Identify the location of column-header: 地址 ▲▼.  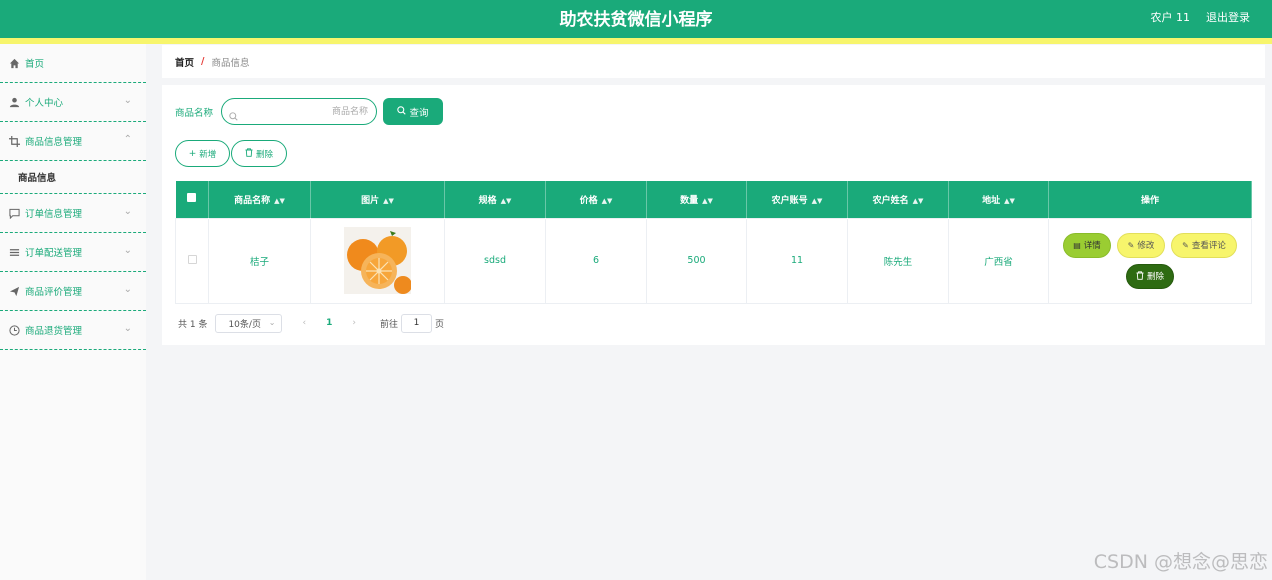
(998, 199).